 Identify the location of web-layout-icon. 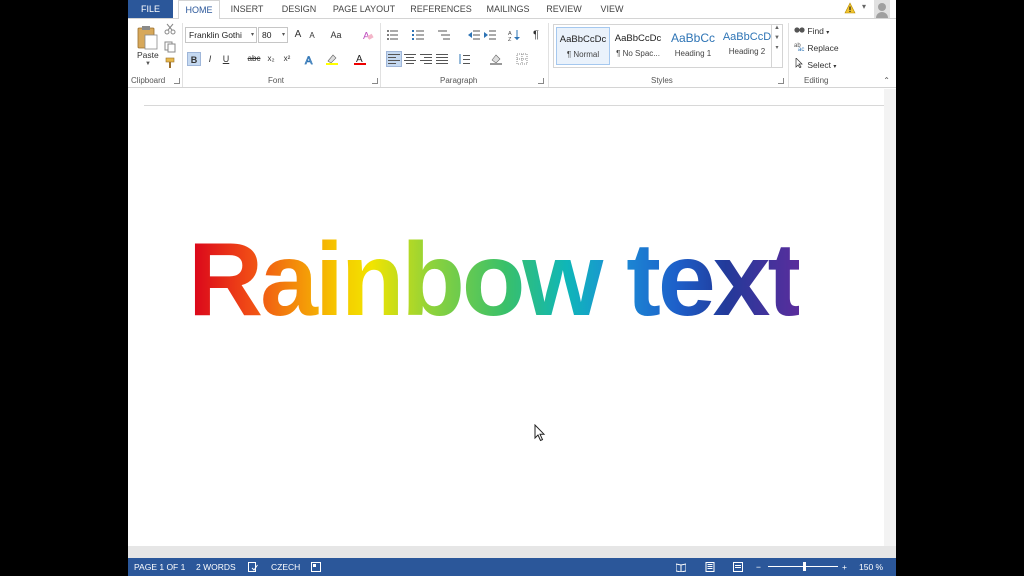
(738, 567).